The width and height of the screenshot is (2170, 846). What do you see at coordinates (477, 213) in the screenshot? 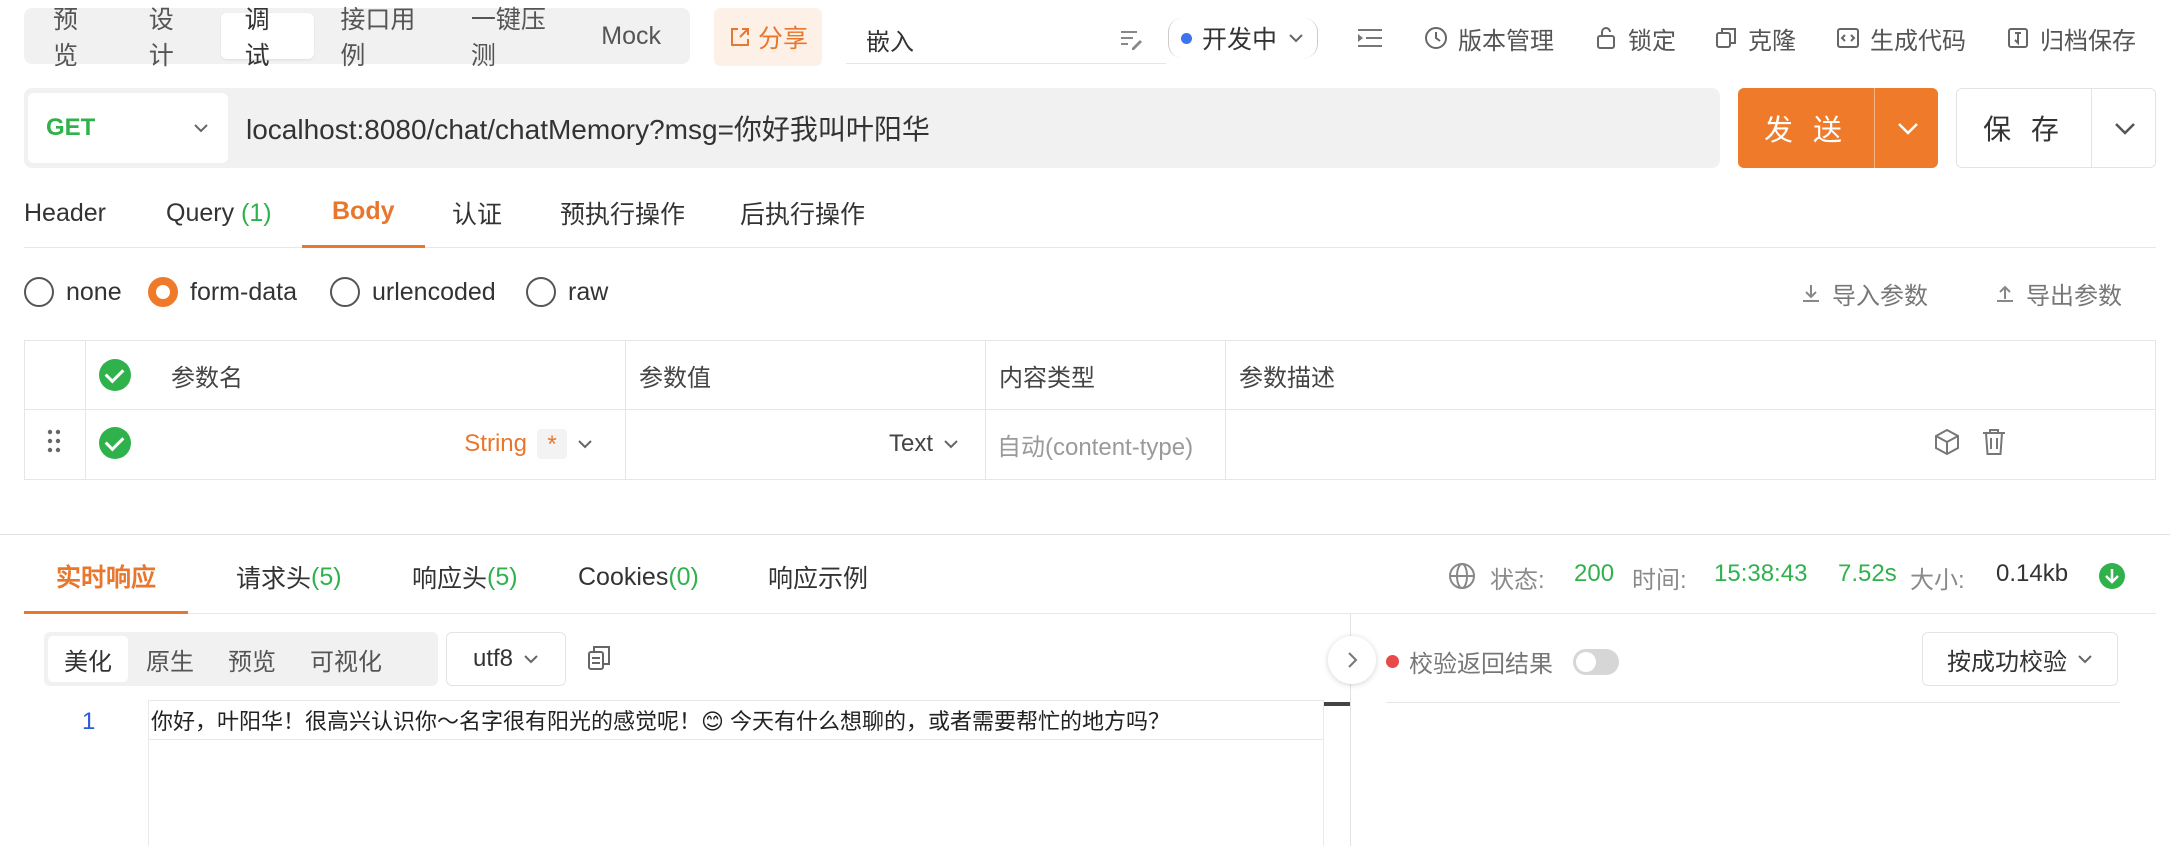
I see `tab-auth: 认证` at bounding box center [477, 213].